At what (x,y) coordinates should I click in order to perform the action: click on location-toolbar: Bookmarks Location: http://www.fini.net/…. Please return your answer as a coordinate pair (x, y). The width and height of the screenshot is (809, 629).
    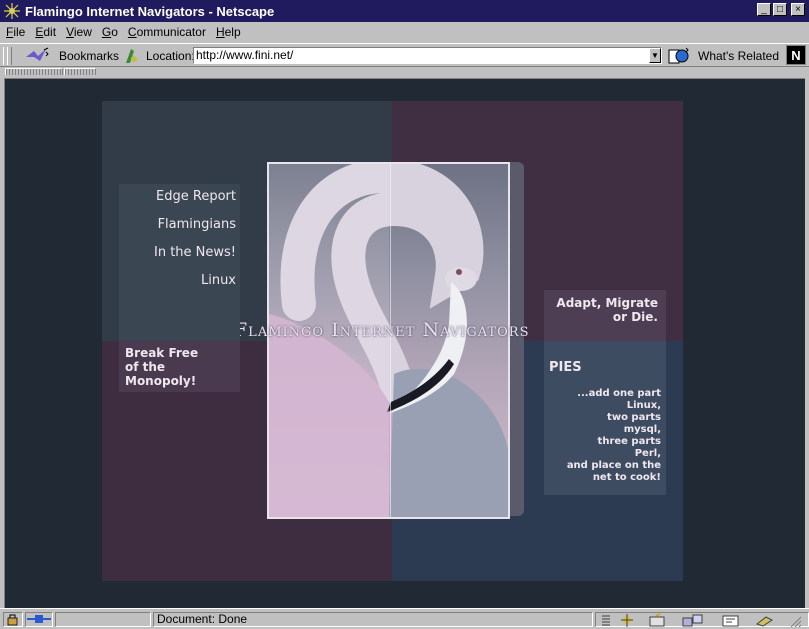
    Looking at the image, I should click on (404, 55).